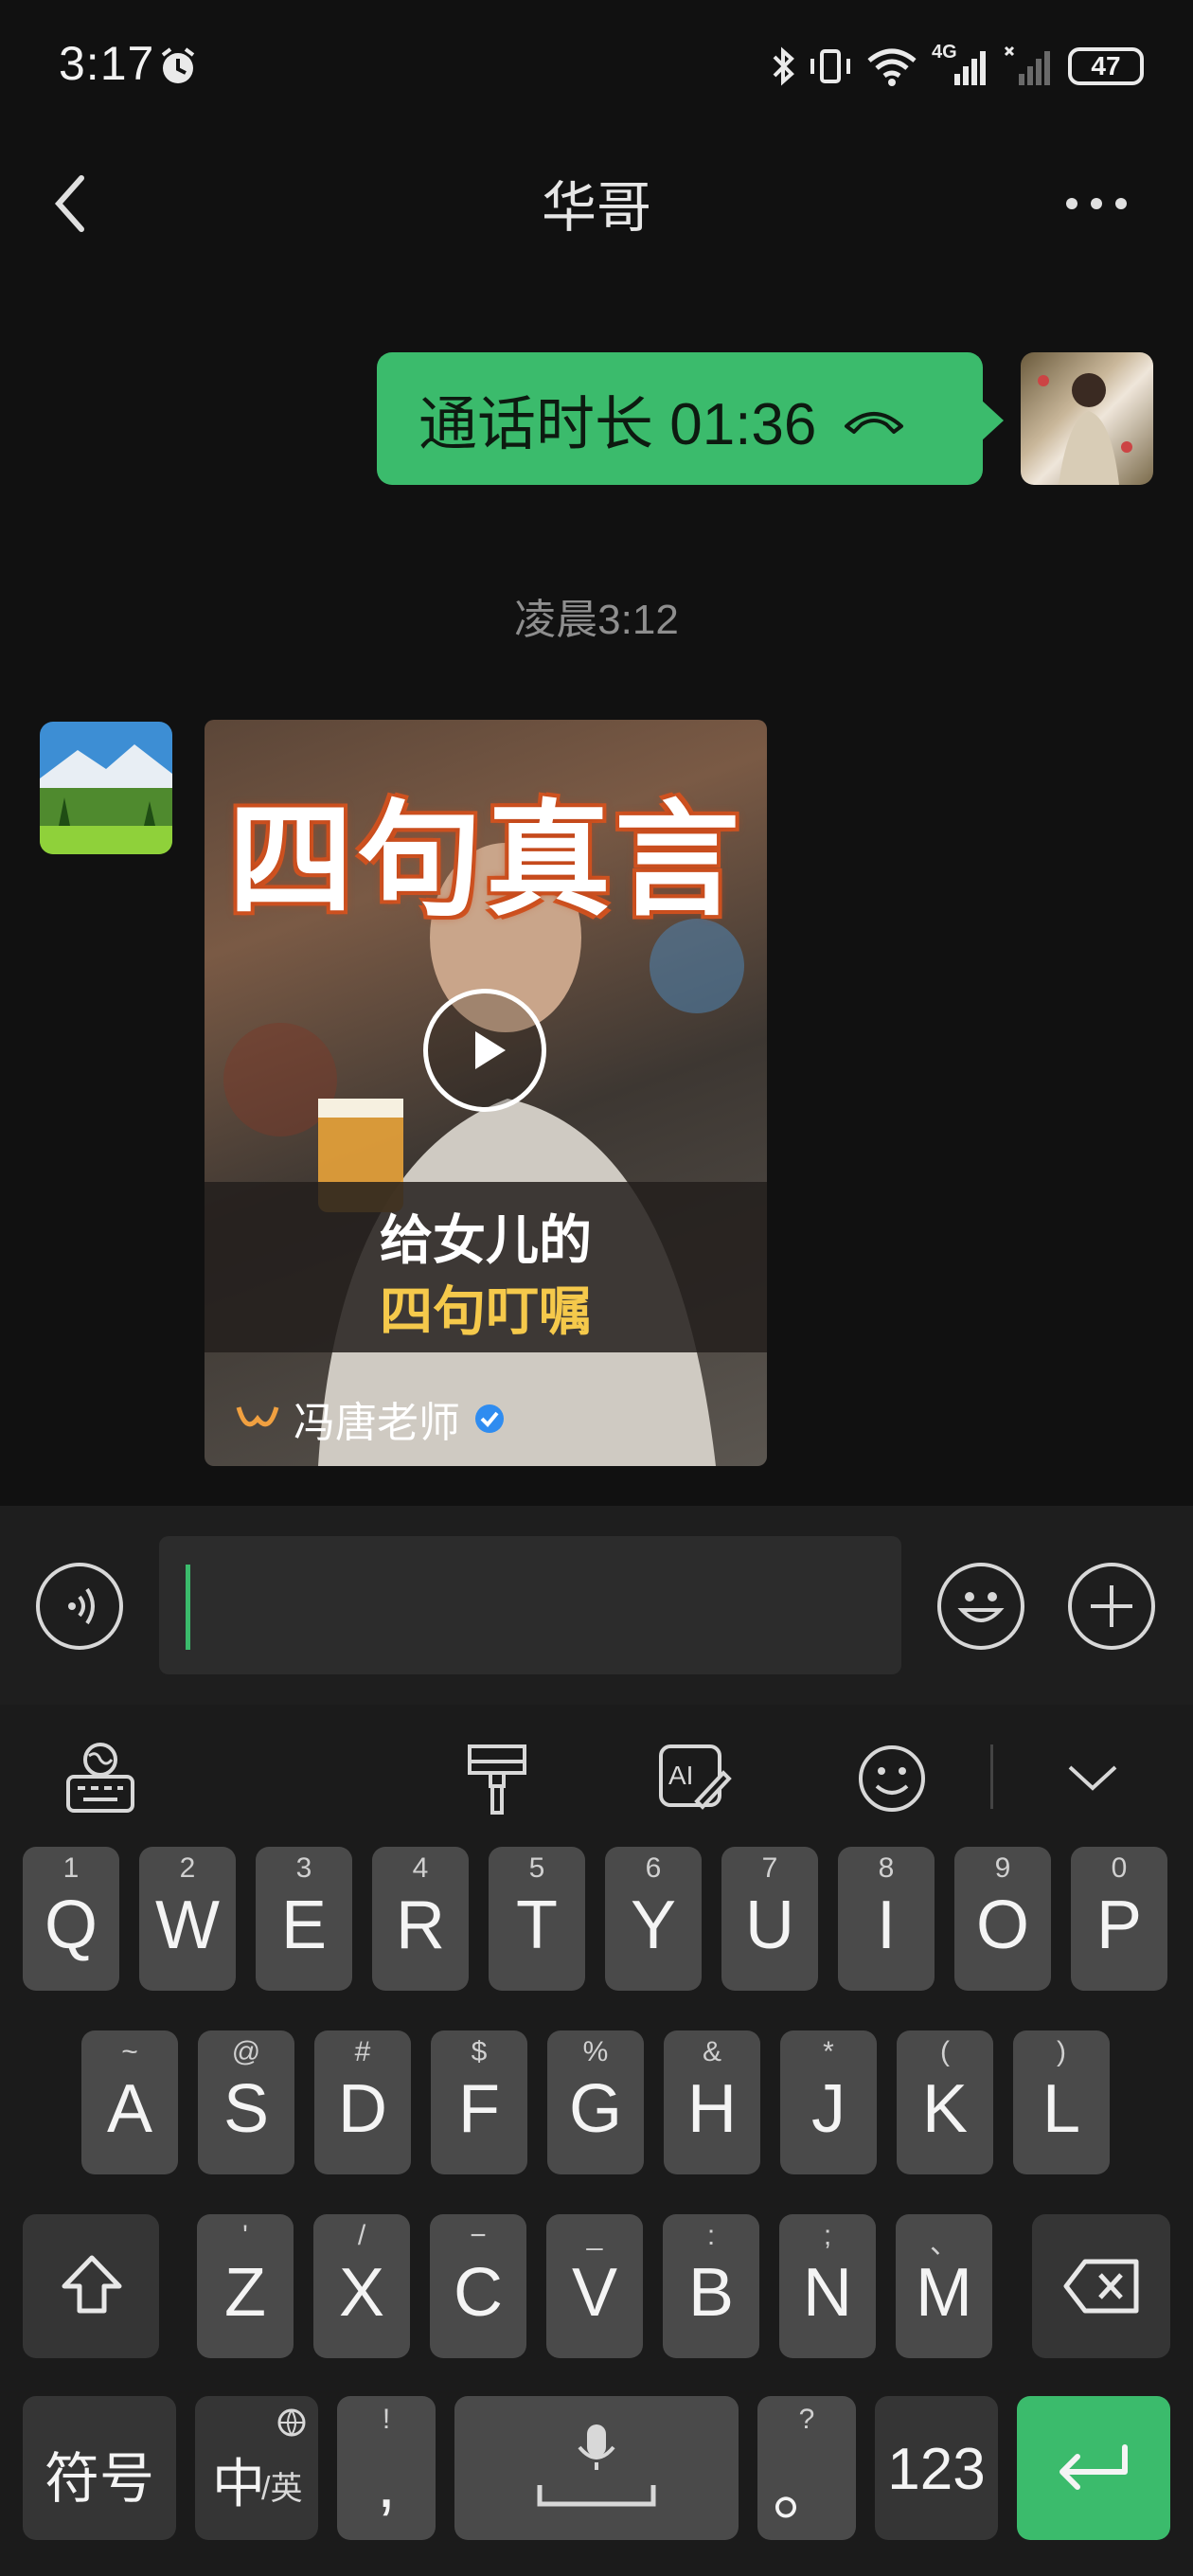 The height and width of the screenshot is (2576, 1193). What do you see at coordinates (420, 1868) in the screenshot?
I see `key-hint: 4` at bounding box center [420, 1868].